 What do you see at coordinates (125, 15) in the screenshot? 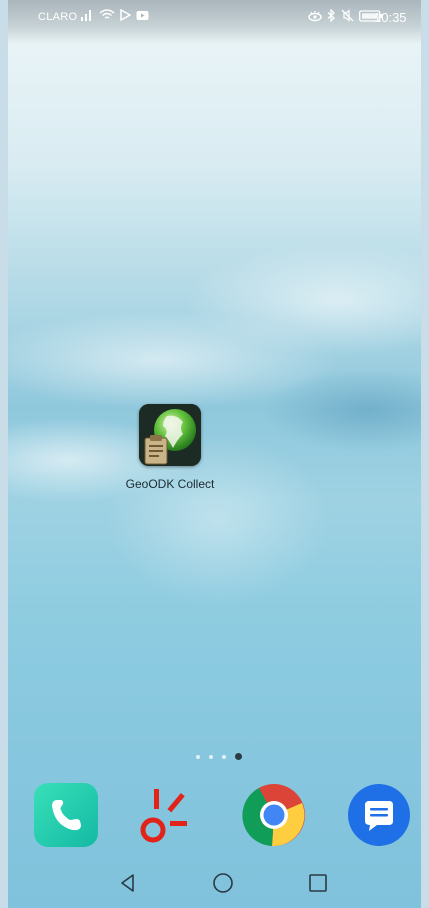
I see `play-store-icon` at bounding box center [125, 15].